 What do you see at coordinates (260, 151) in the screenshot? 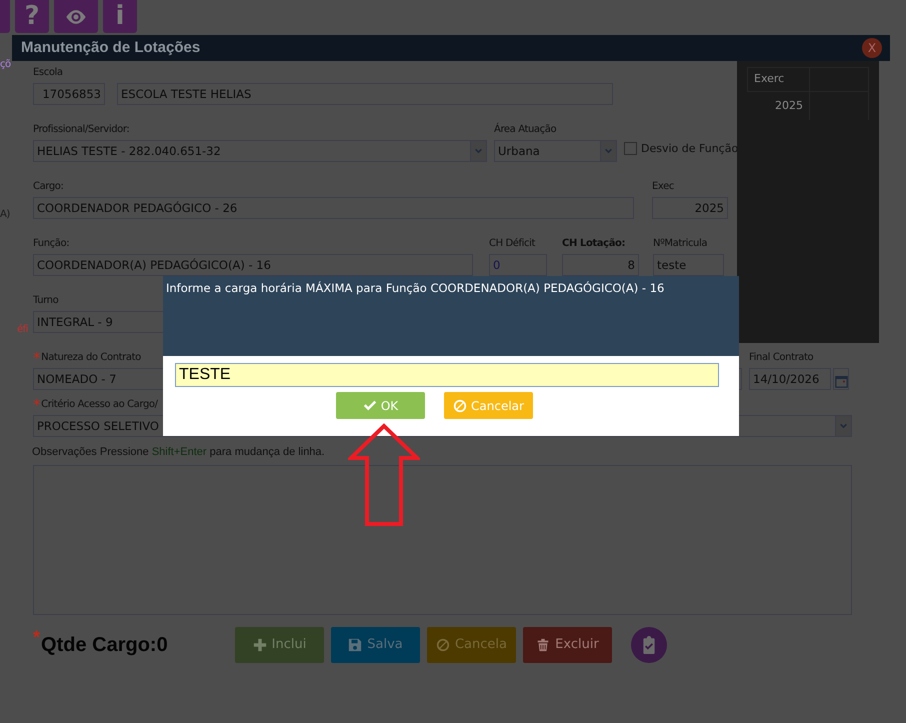
I see `select-field: HELIAS TESTE - 282.040.651-32` at bounding box center [260, 151].